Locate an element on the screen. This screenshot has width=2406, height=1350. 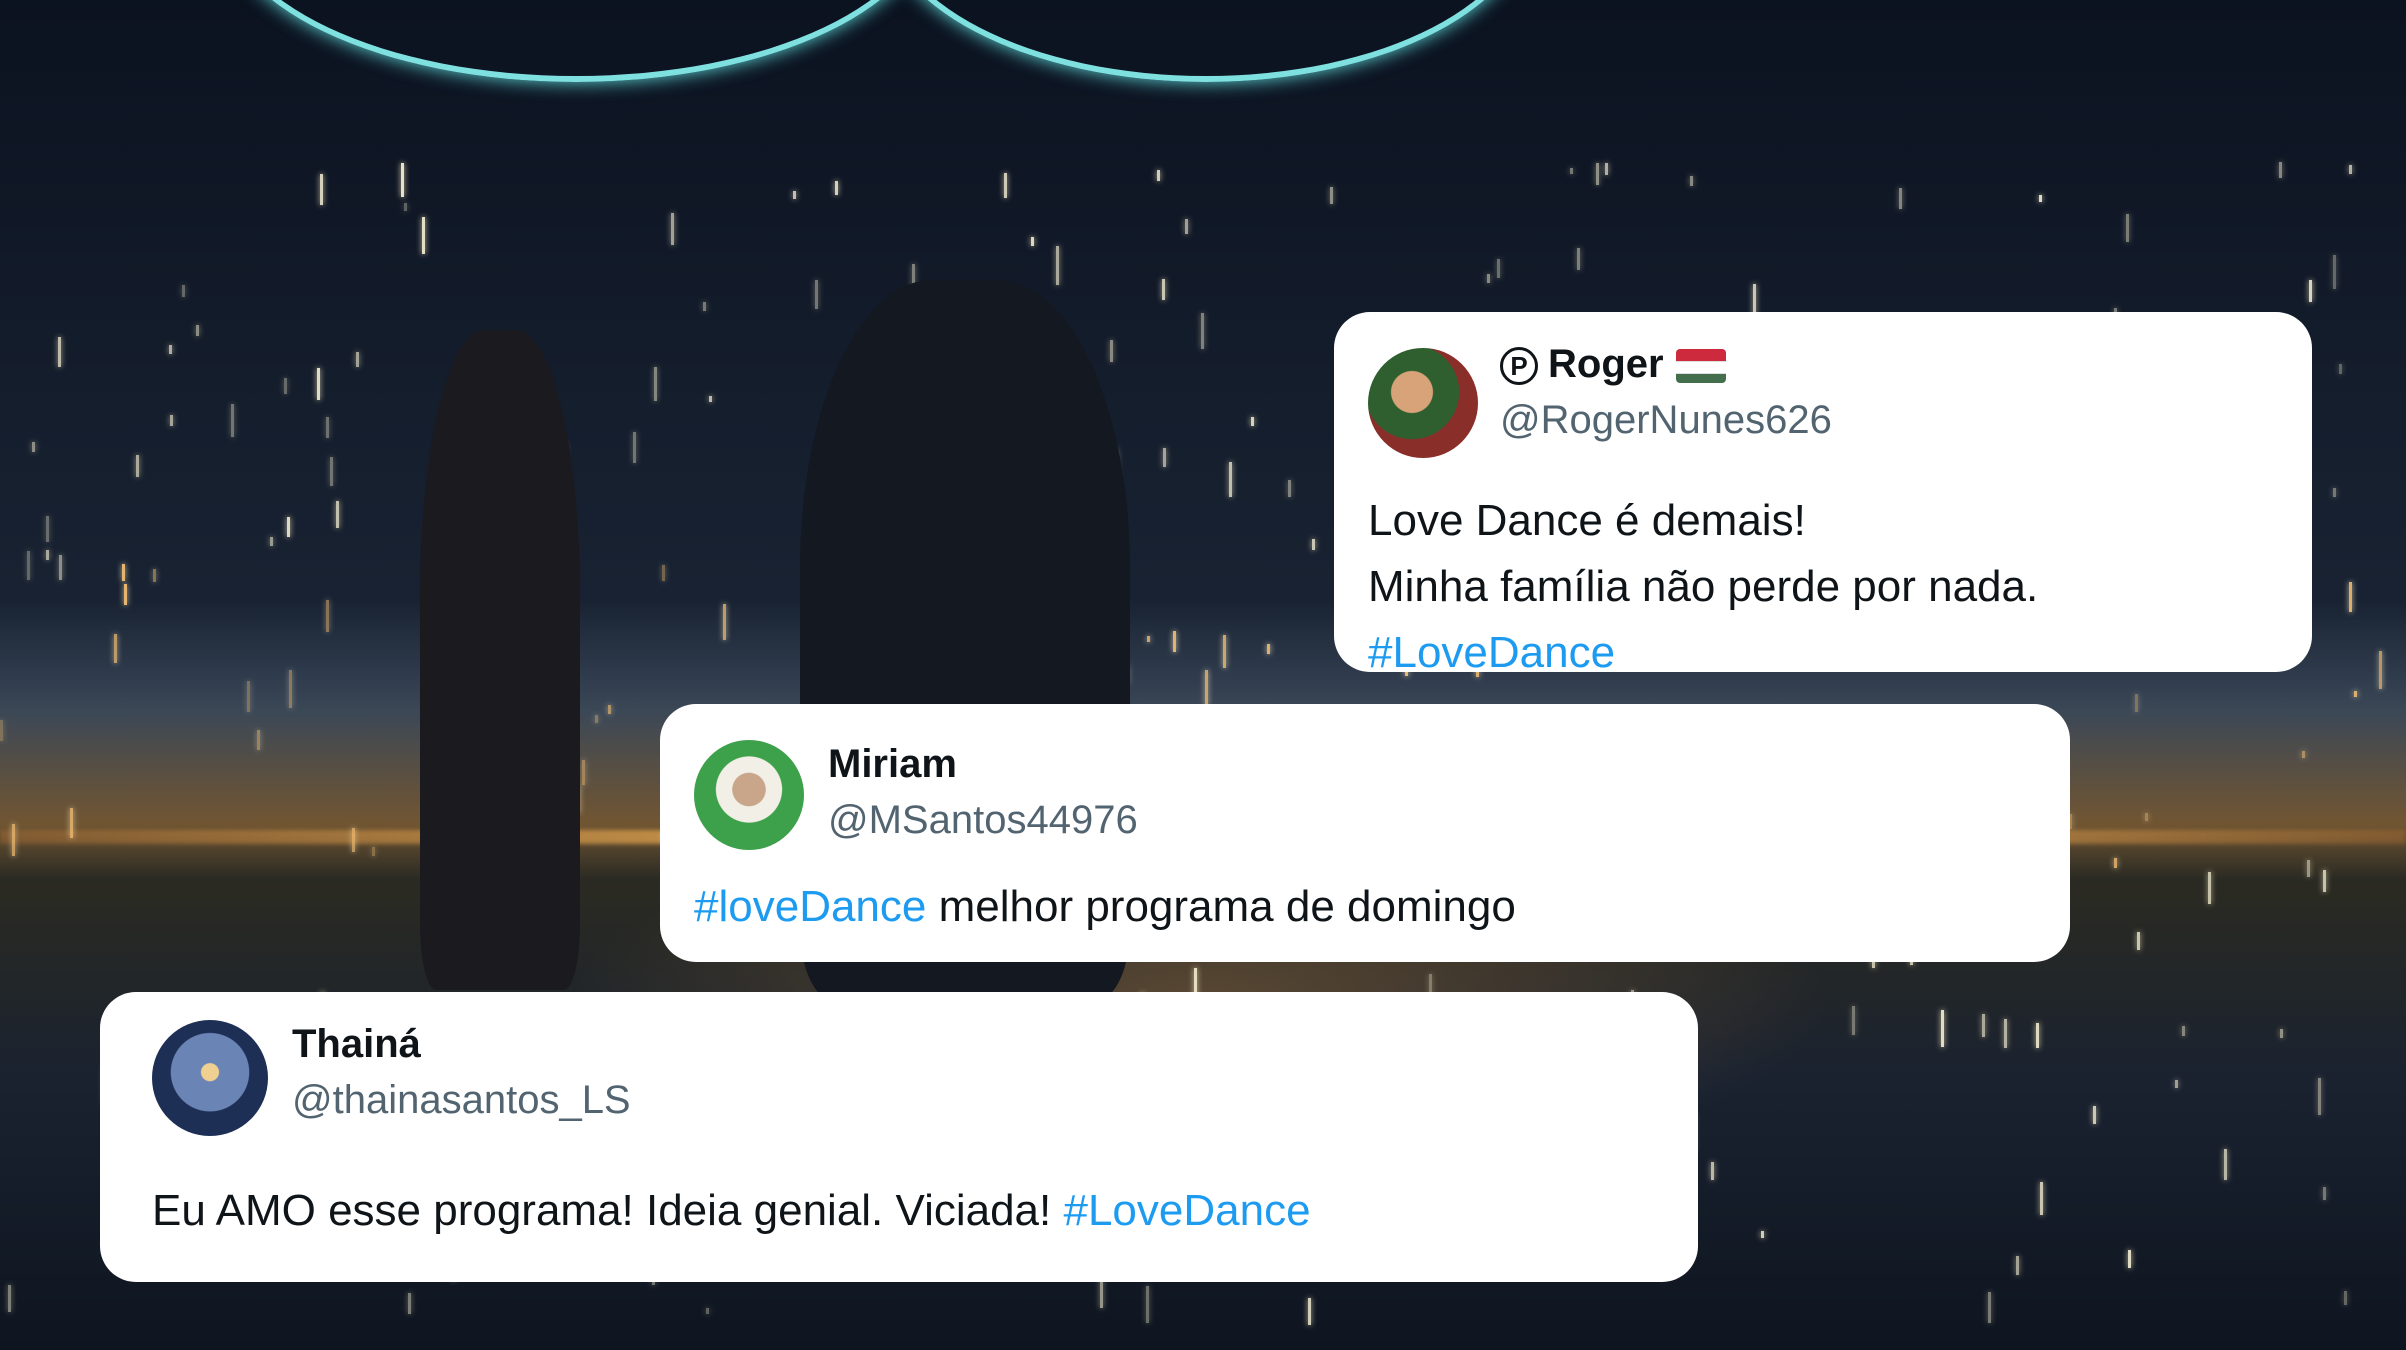
tweet-author-name: P Roger is located at coordinates (1613, 364).